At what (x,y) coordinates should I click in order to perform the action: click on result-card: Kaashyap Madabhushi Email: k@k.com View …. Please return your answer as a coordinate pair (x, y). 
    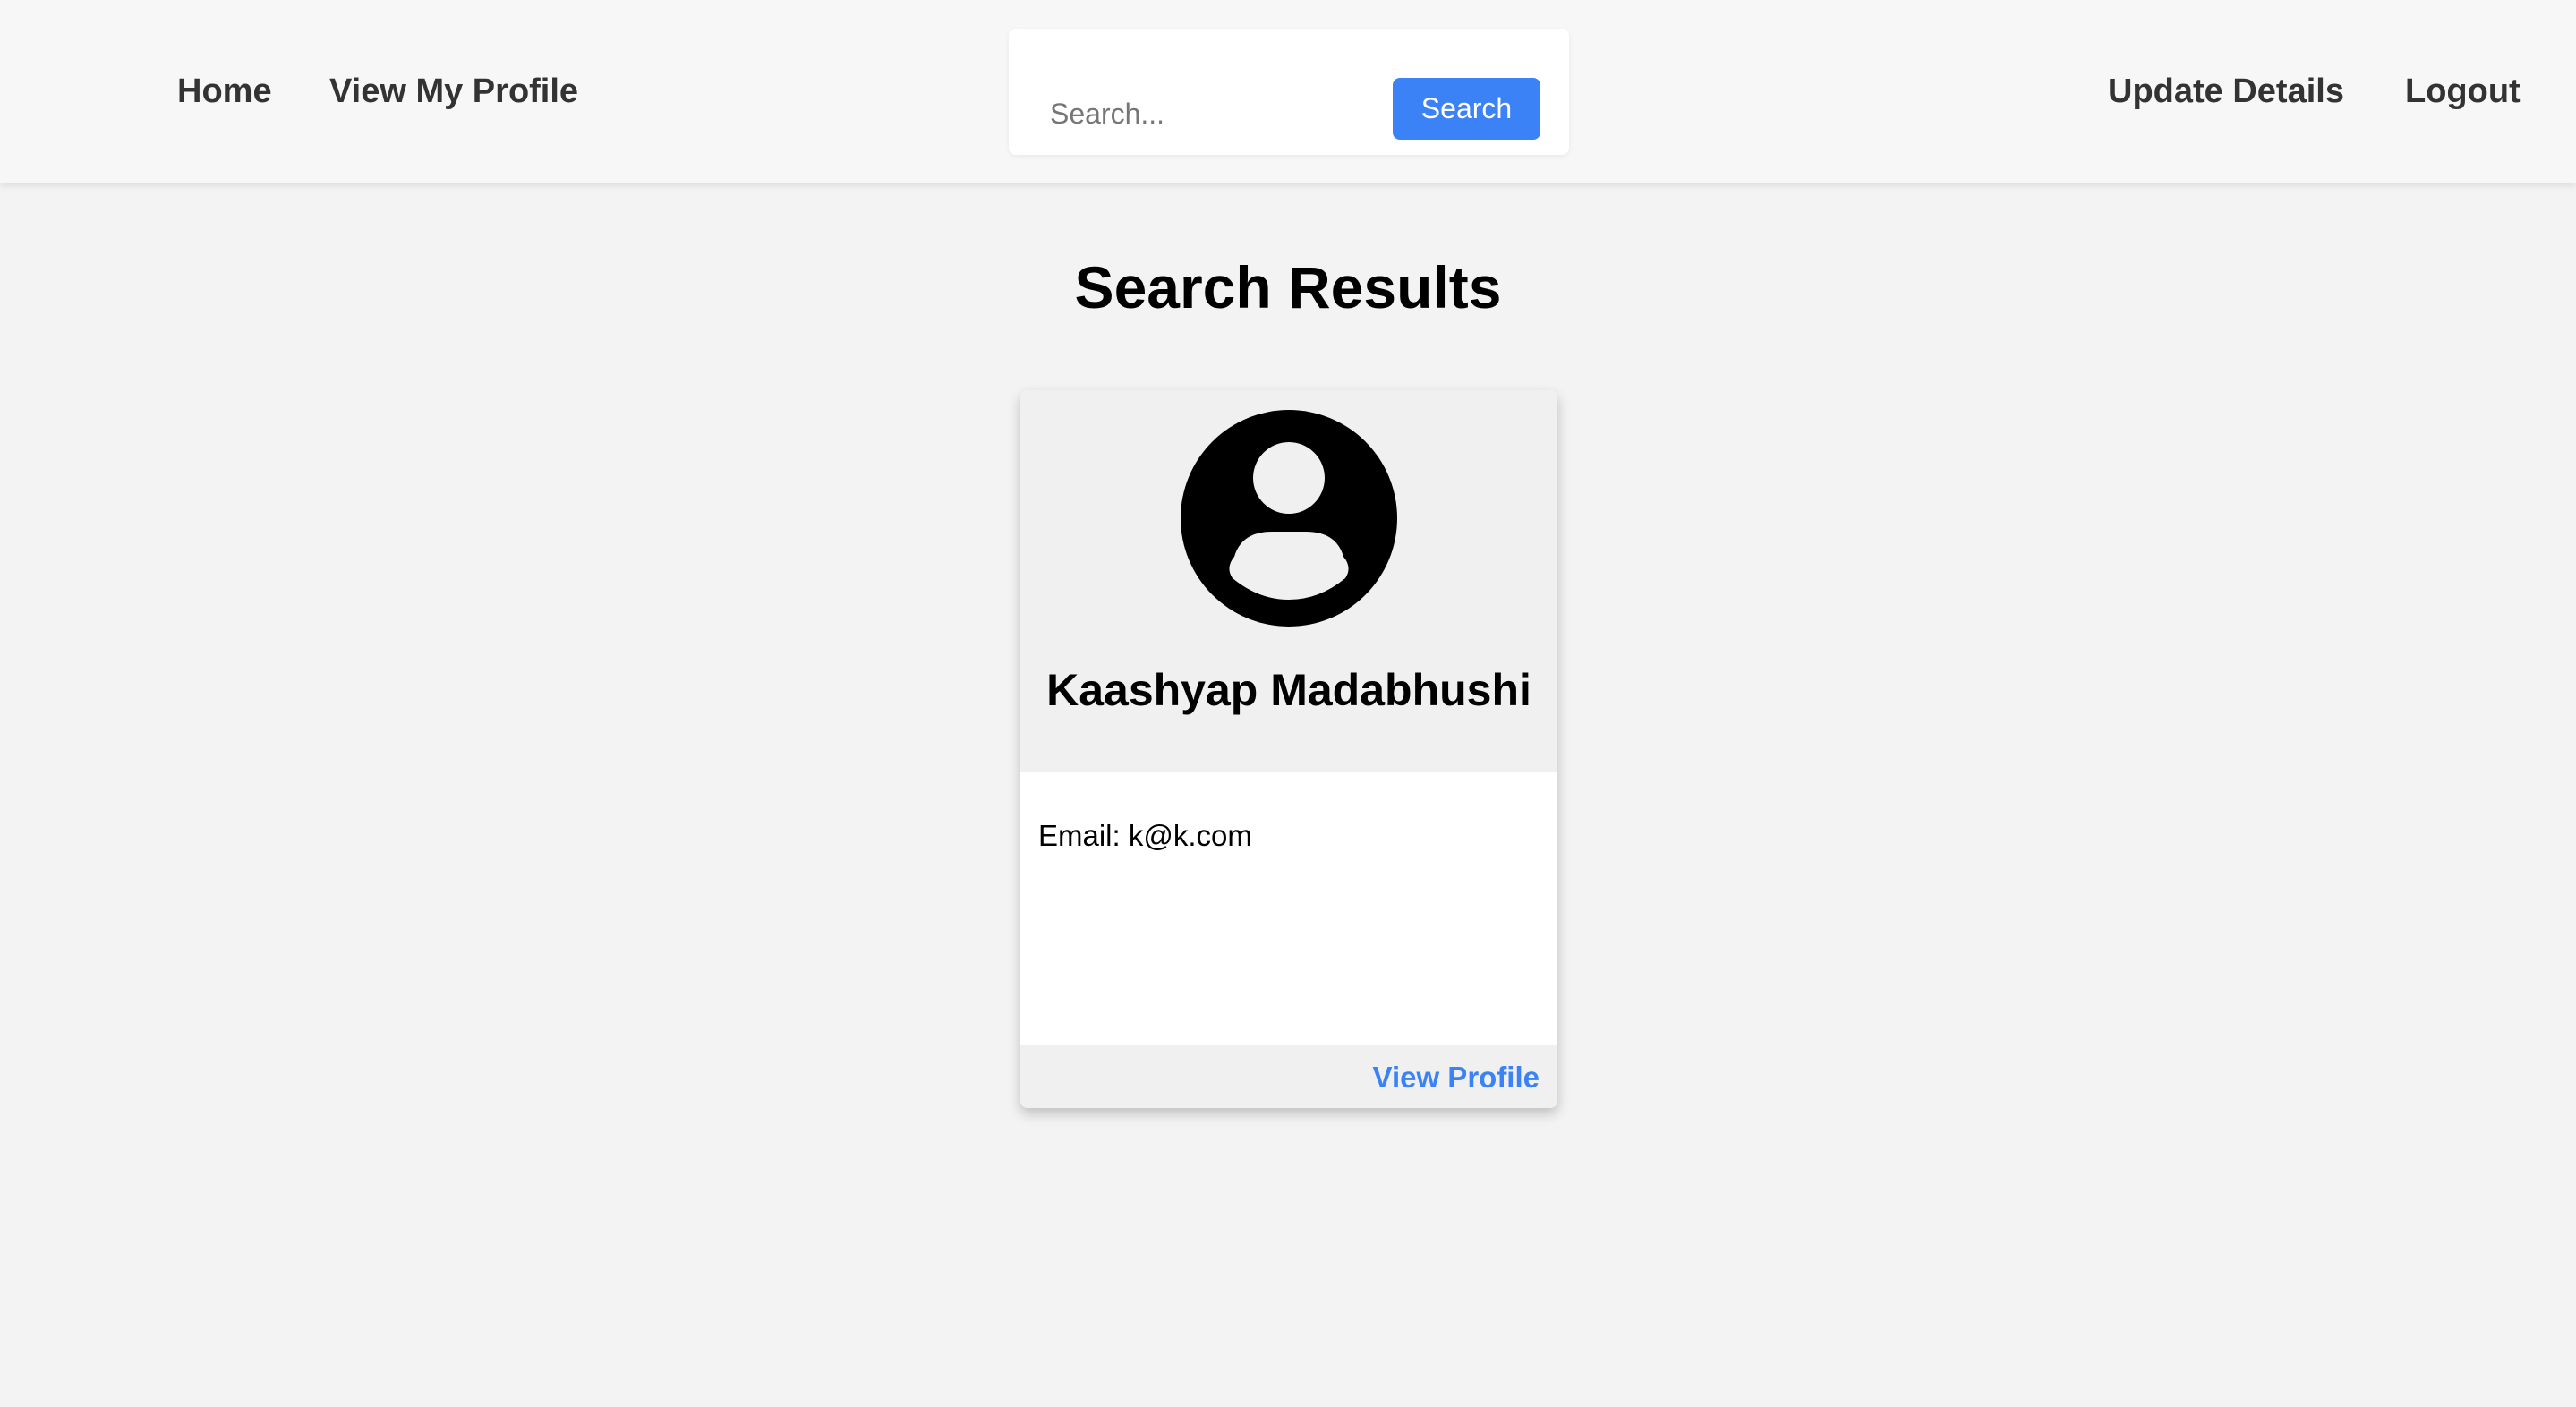
    Looking at the image, I should click on (1288, 749).